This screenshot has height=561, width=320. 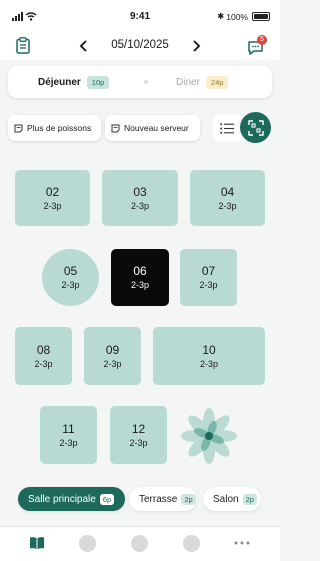 What do you see at coordinates (221, 16) in the screenshot?
I see `bluetooth-icon: ✱` at bounding box center [221, 16].